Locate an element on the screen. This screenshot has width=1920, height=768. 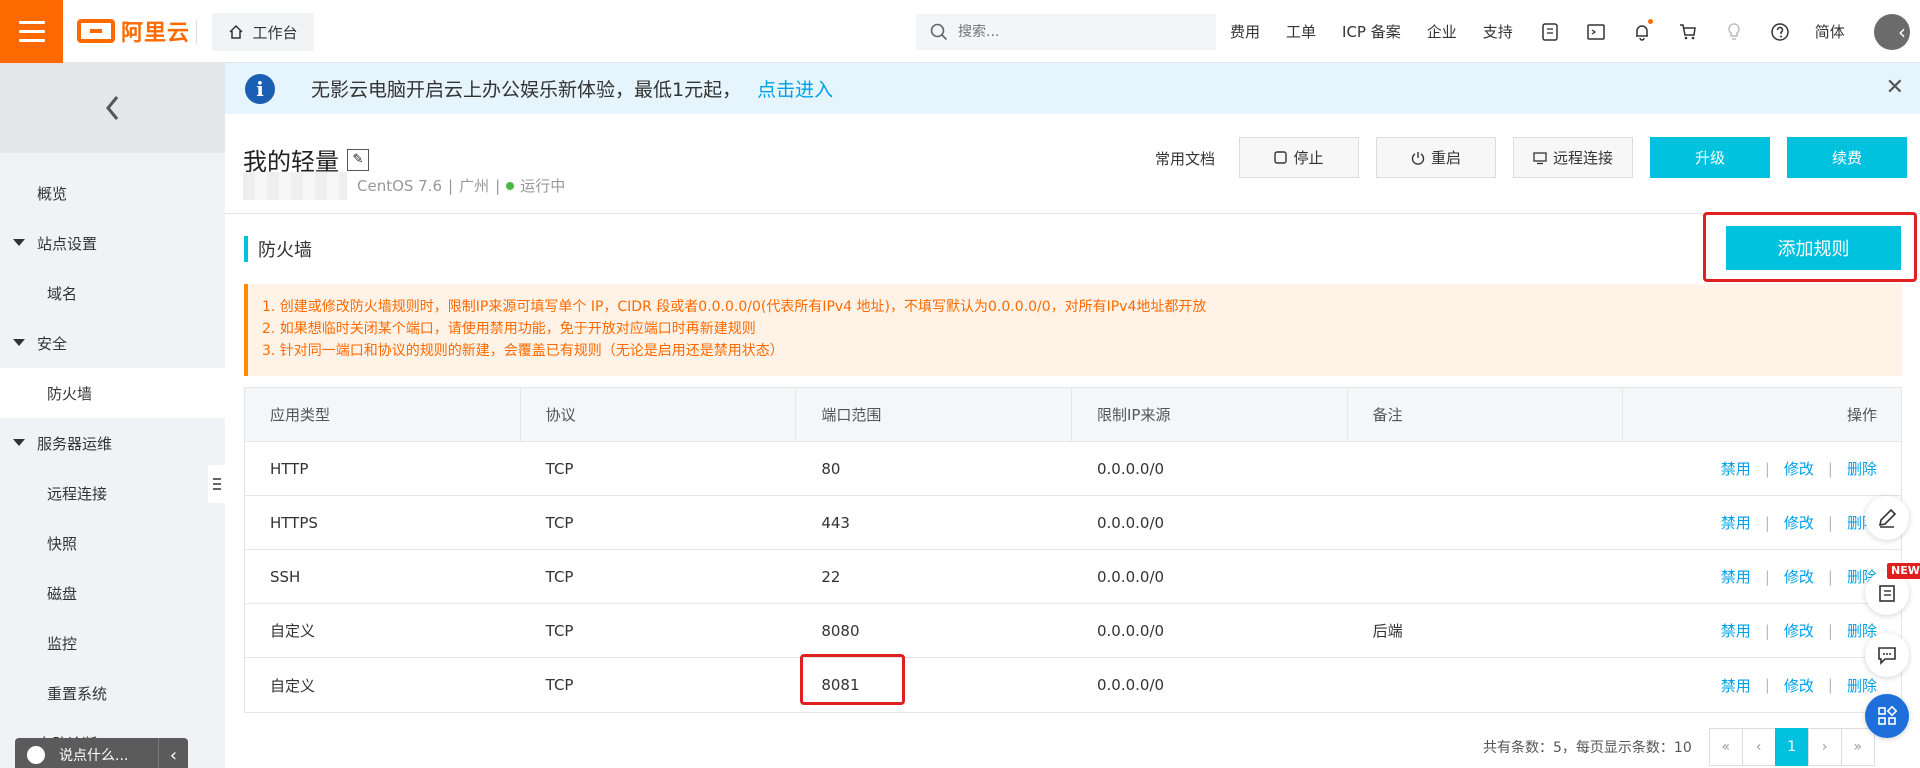
sidebar-item-snapshot: 快照 is located at coordinates (112, 543).